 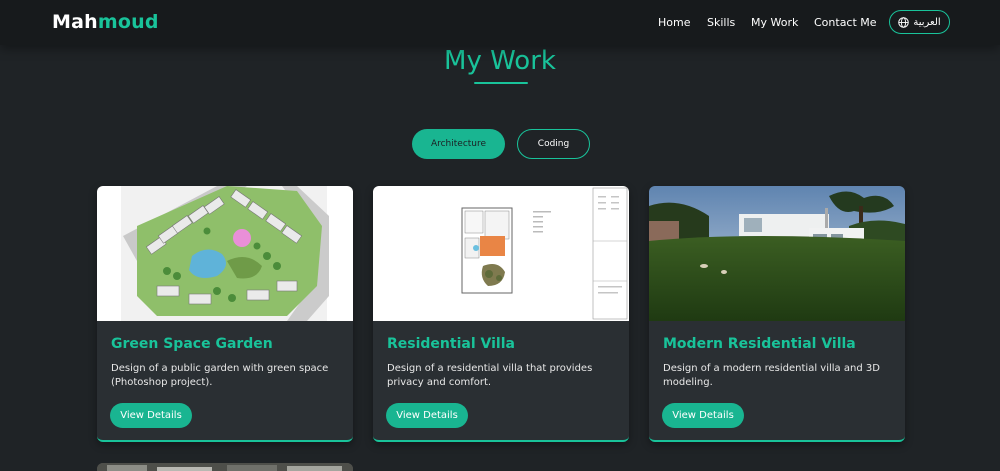 I want to click on nav-link-skills: Skills, so click(x=721, y=22).